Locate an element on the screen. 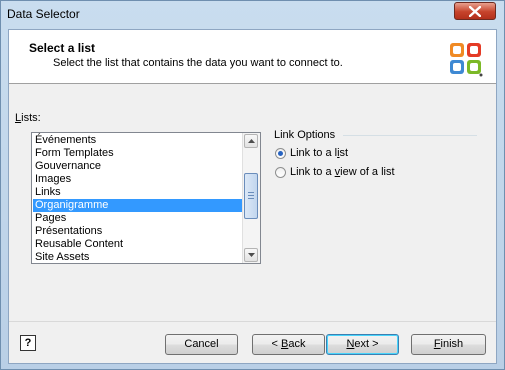 The width and height of the screenshot is (505, 370). list-item: Site Assets is located at coordinates (138, 257).